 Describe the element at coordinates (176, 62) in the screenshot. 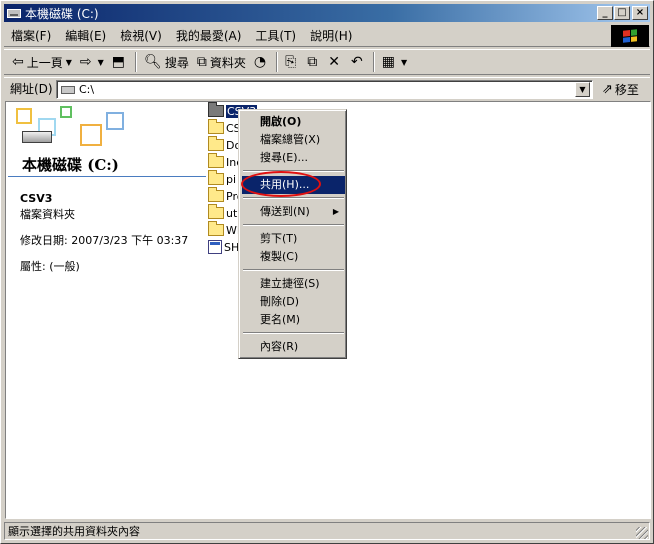

I see `search-label: 搜尋` at that location.